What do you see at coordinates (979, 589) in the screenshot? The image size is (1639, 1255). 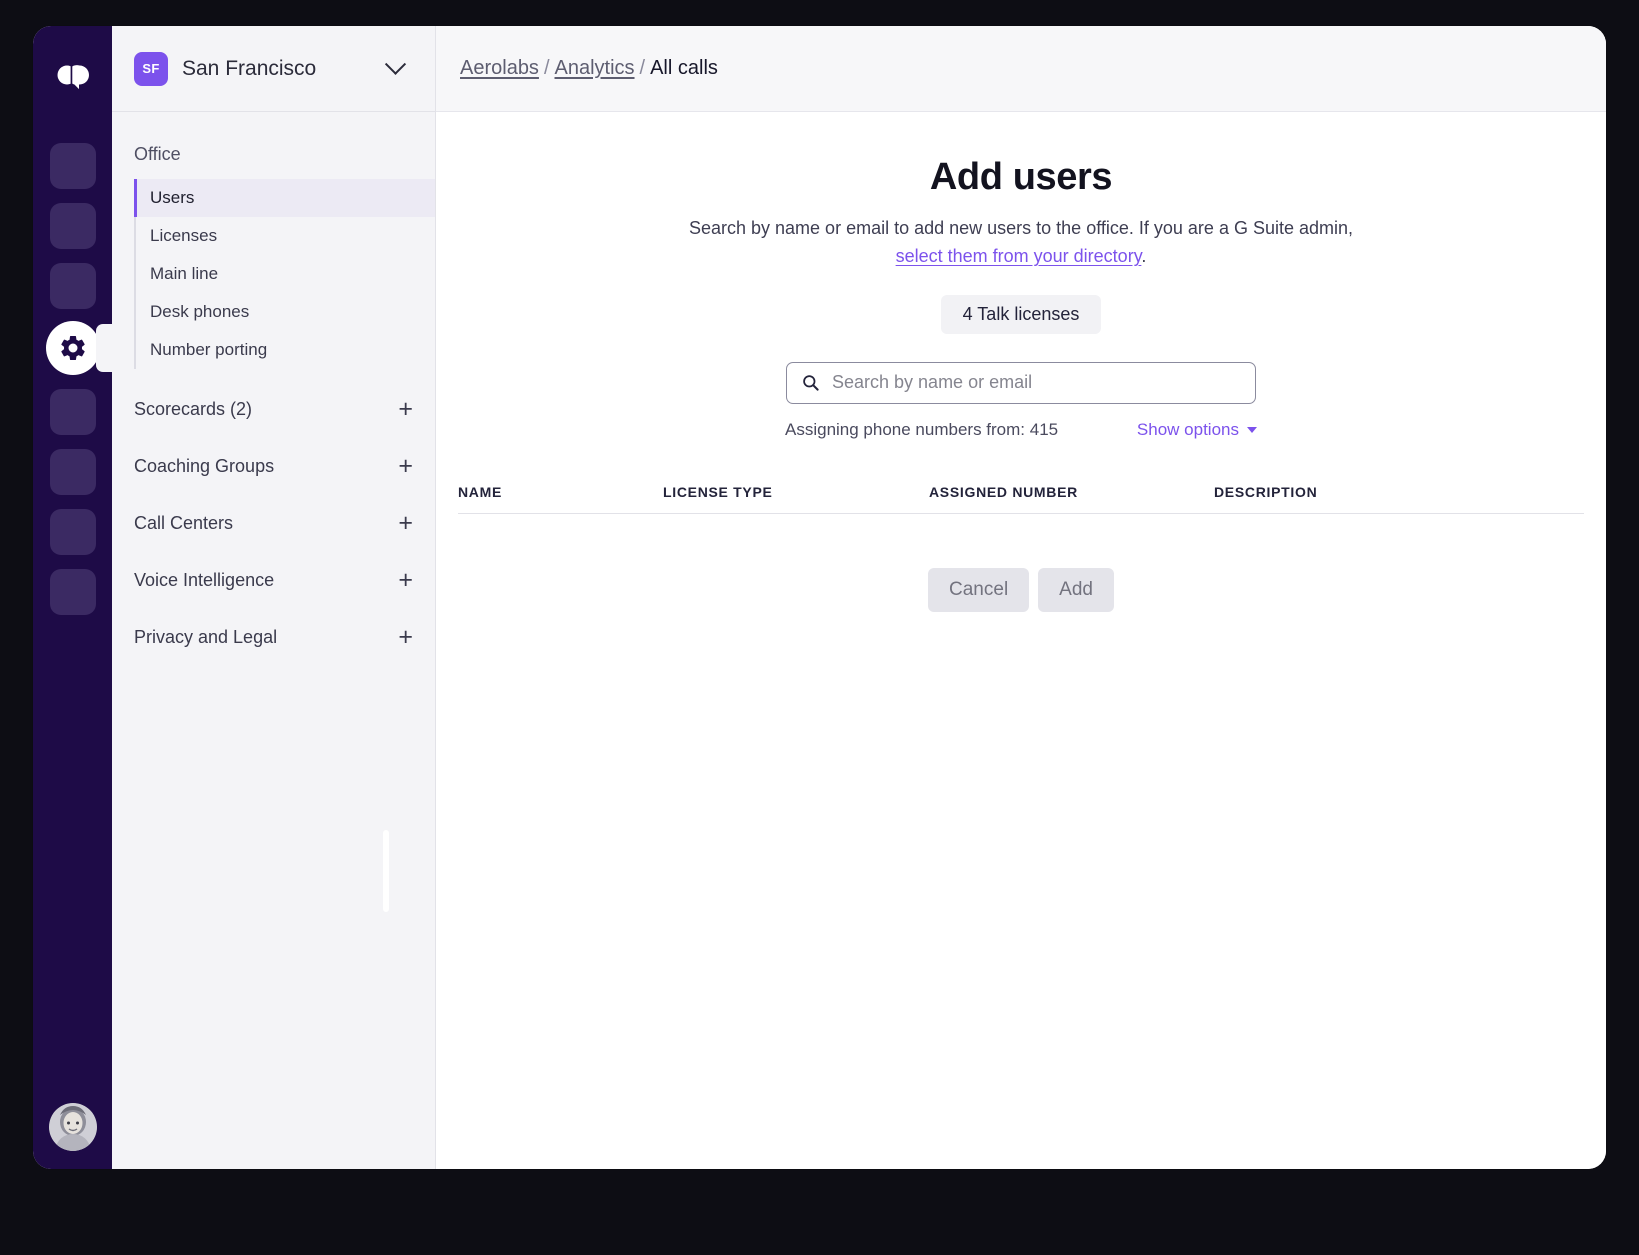 I see `cancel-button: Cancel` at bounding box center [979, 589].